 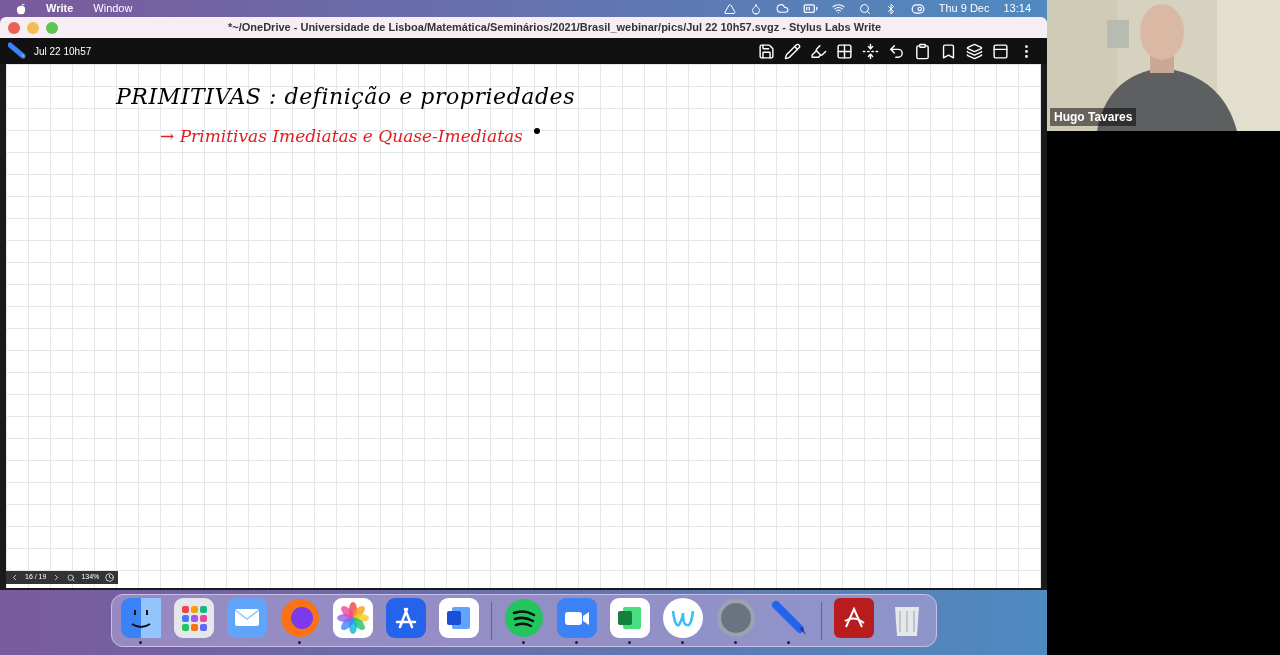 I want to click on undo-icon, so click(x=896, y=51).